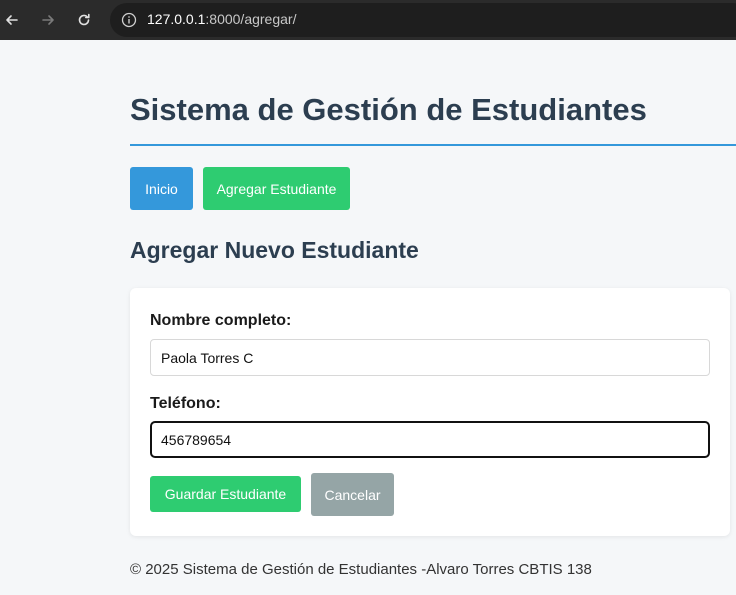 Image resolution: width=736 pixels, height=595 pixels. I want to click on reload-button, so click(84, 20).